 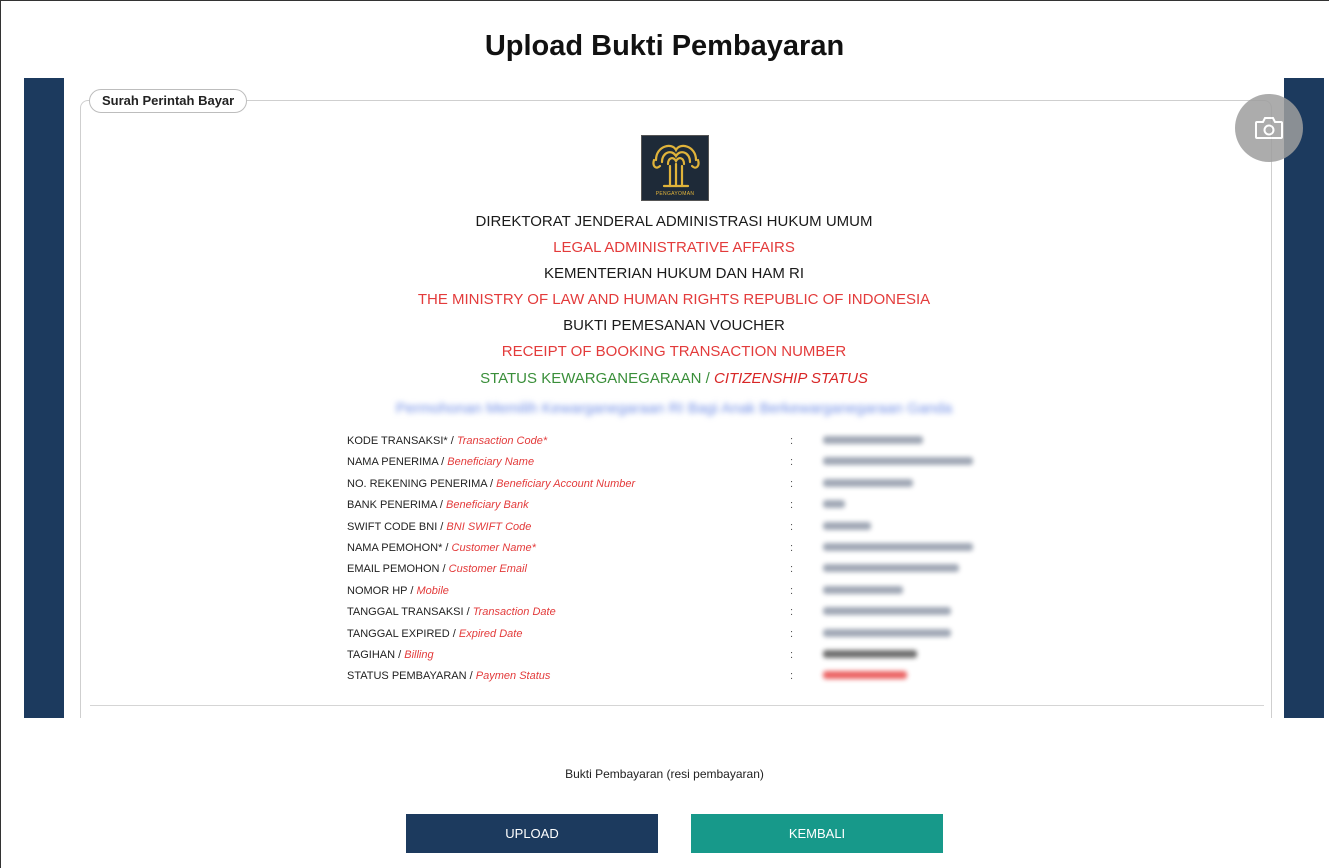 I want to click on info-row-mobile: NOMOR HP / Mobile :, so click(x=677, y=592).